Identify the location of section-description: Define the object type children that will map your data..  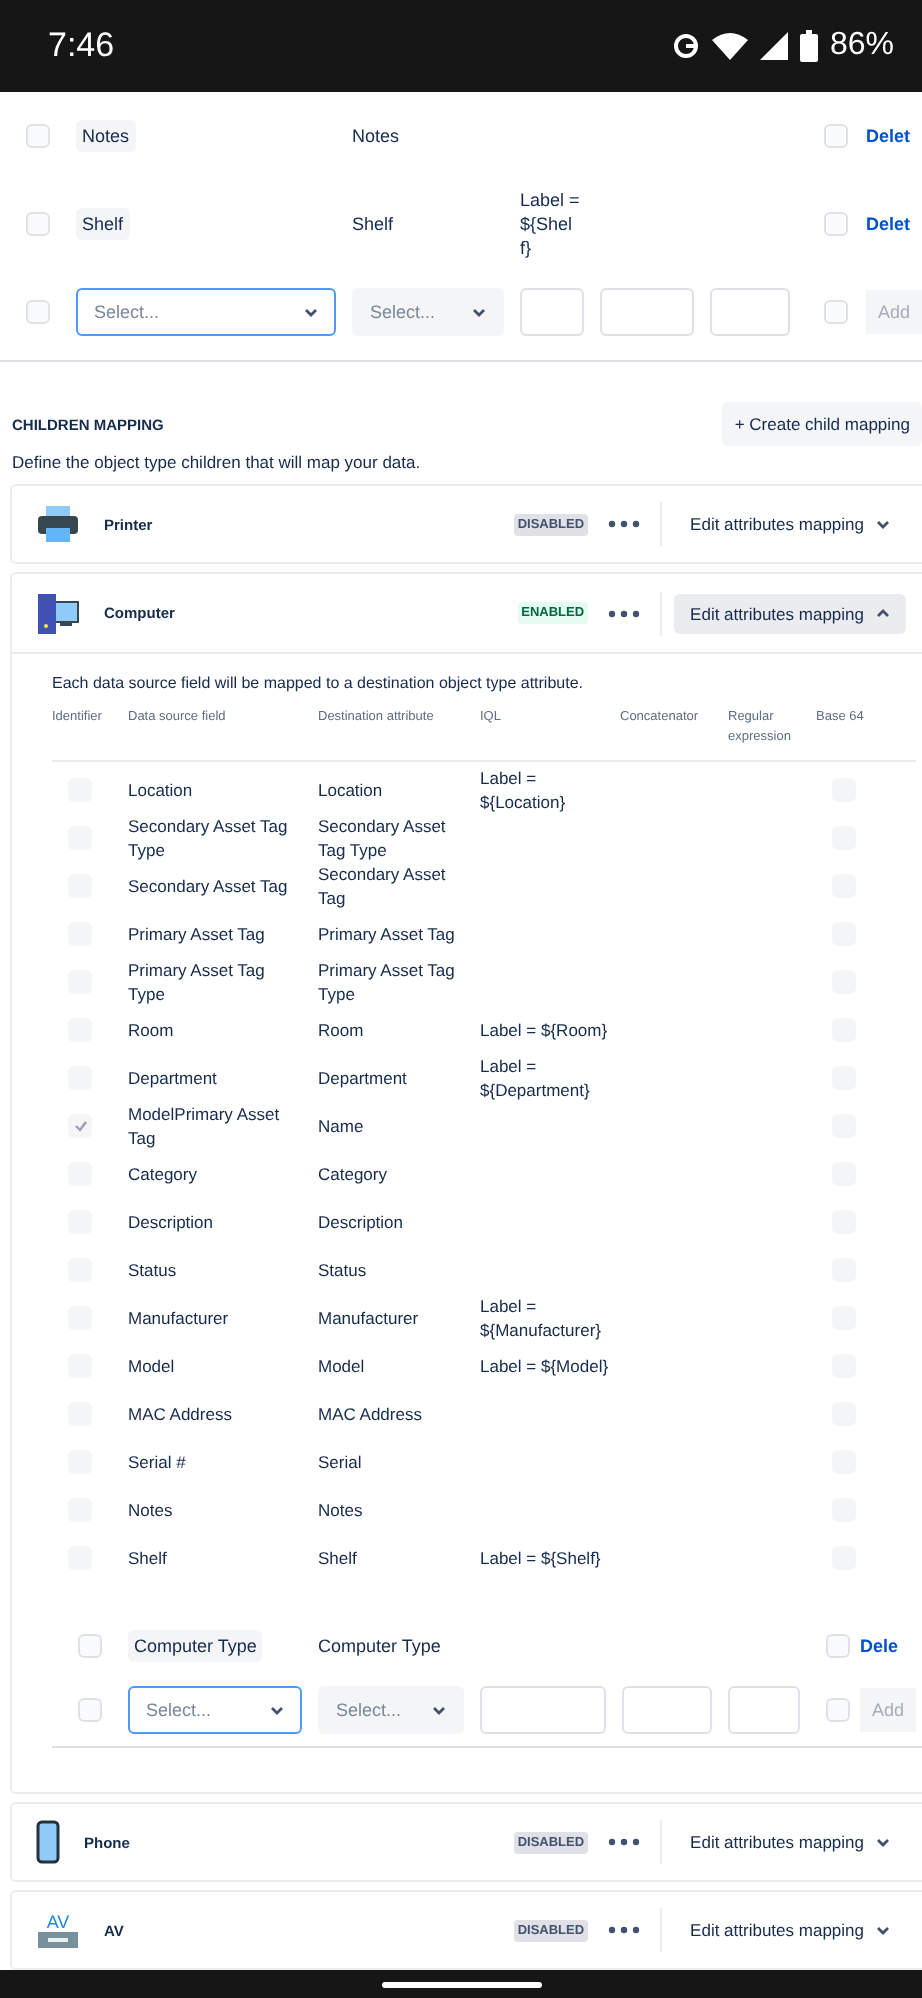
(216, 463).